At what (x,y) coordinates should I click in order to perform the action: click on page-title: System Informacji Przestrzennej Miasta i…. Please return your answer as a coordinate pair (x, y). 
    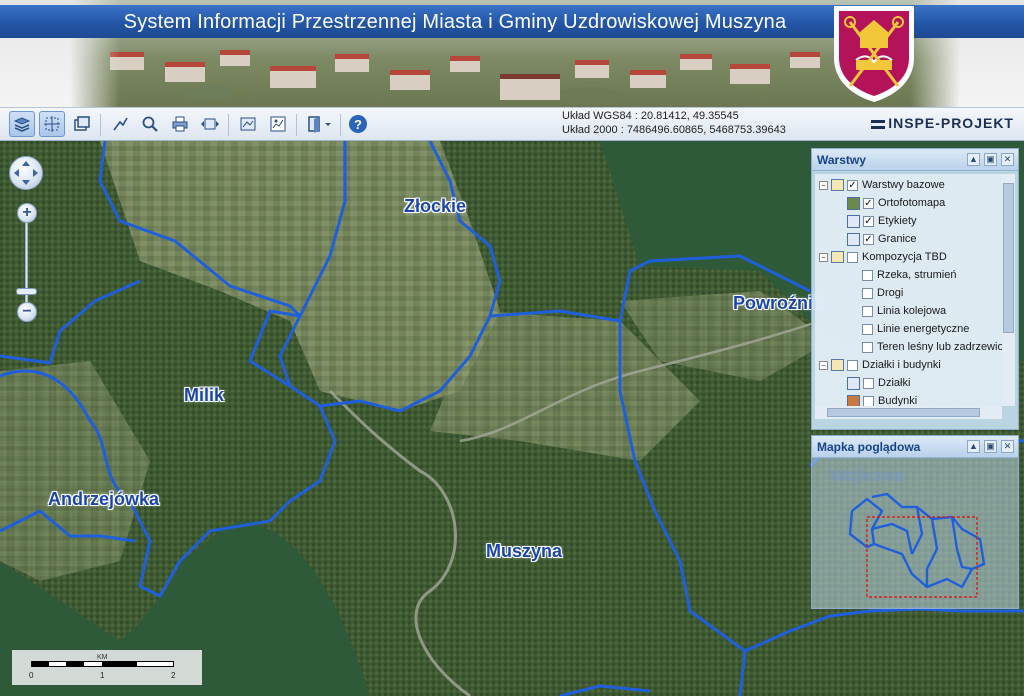
    Looking at the image, I should click on (455, 22).